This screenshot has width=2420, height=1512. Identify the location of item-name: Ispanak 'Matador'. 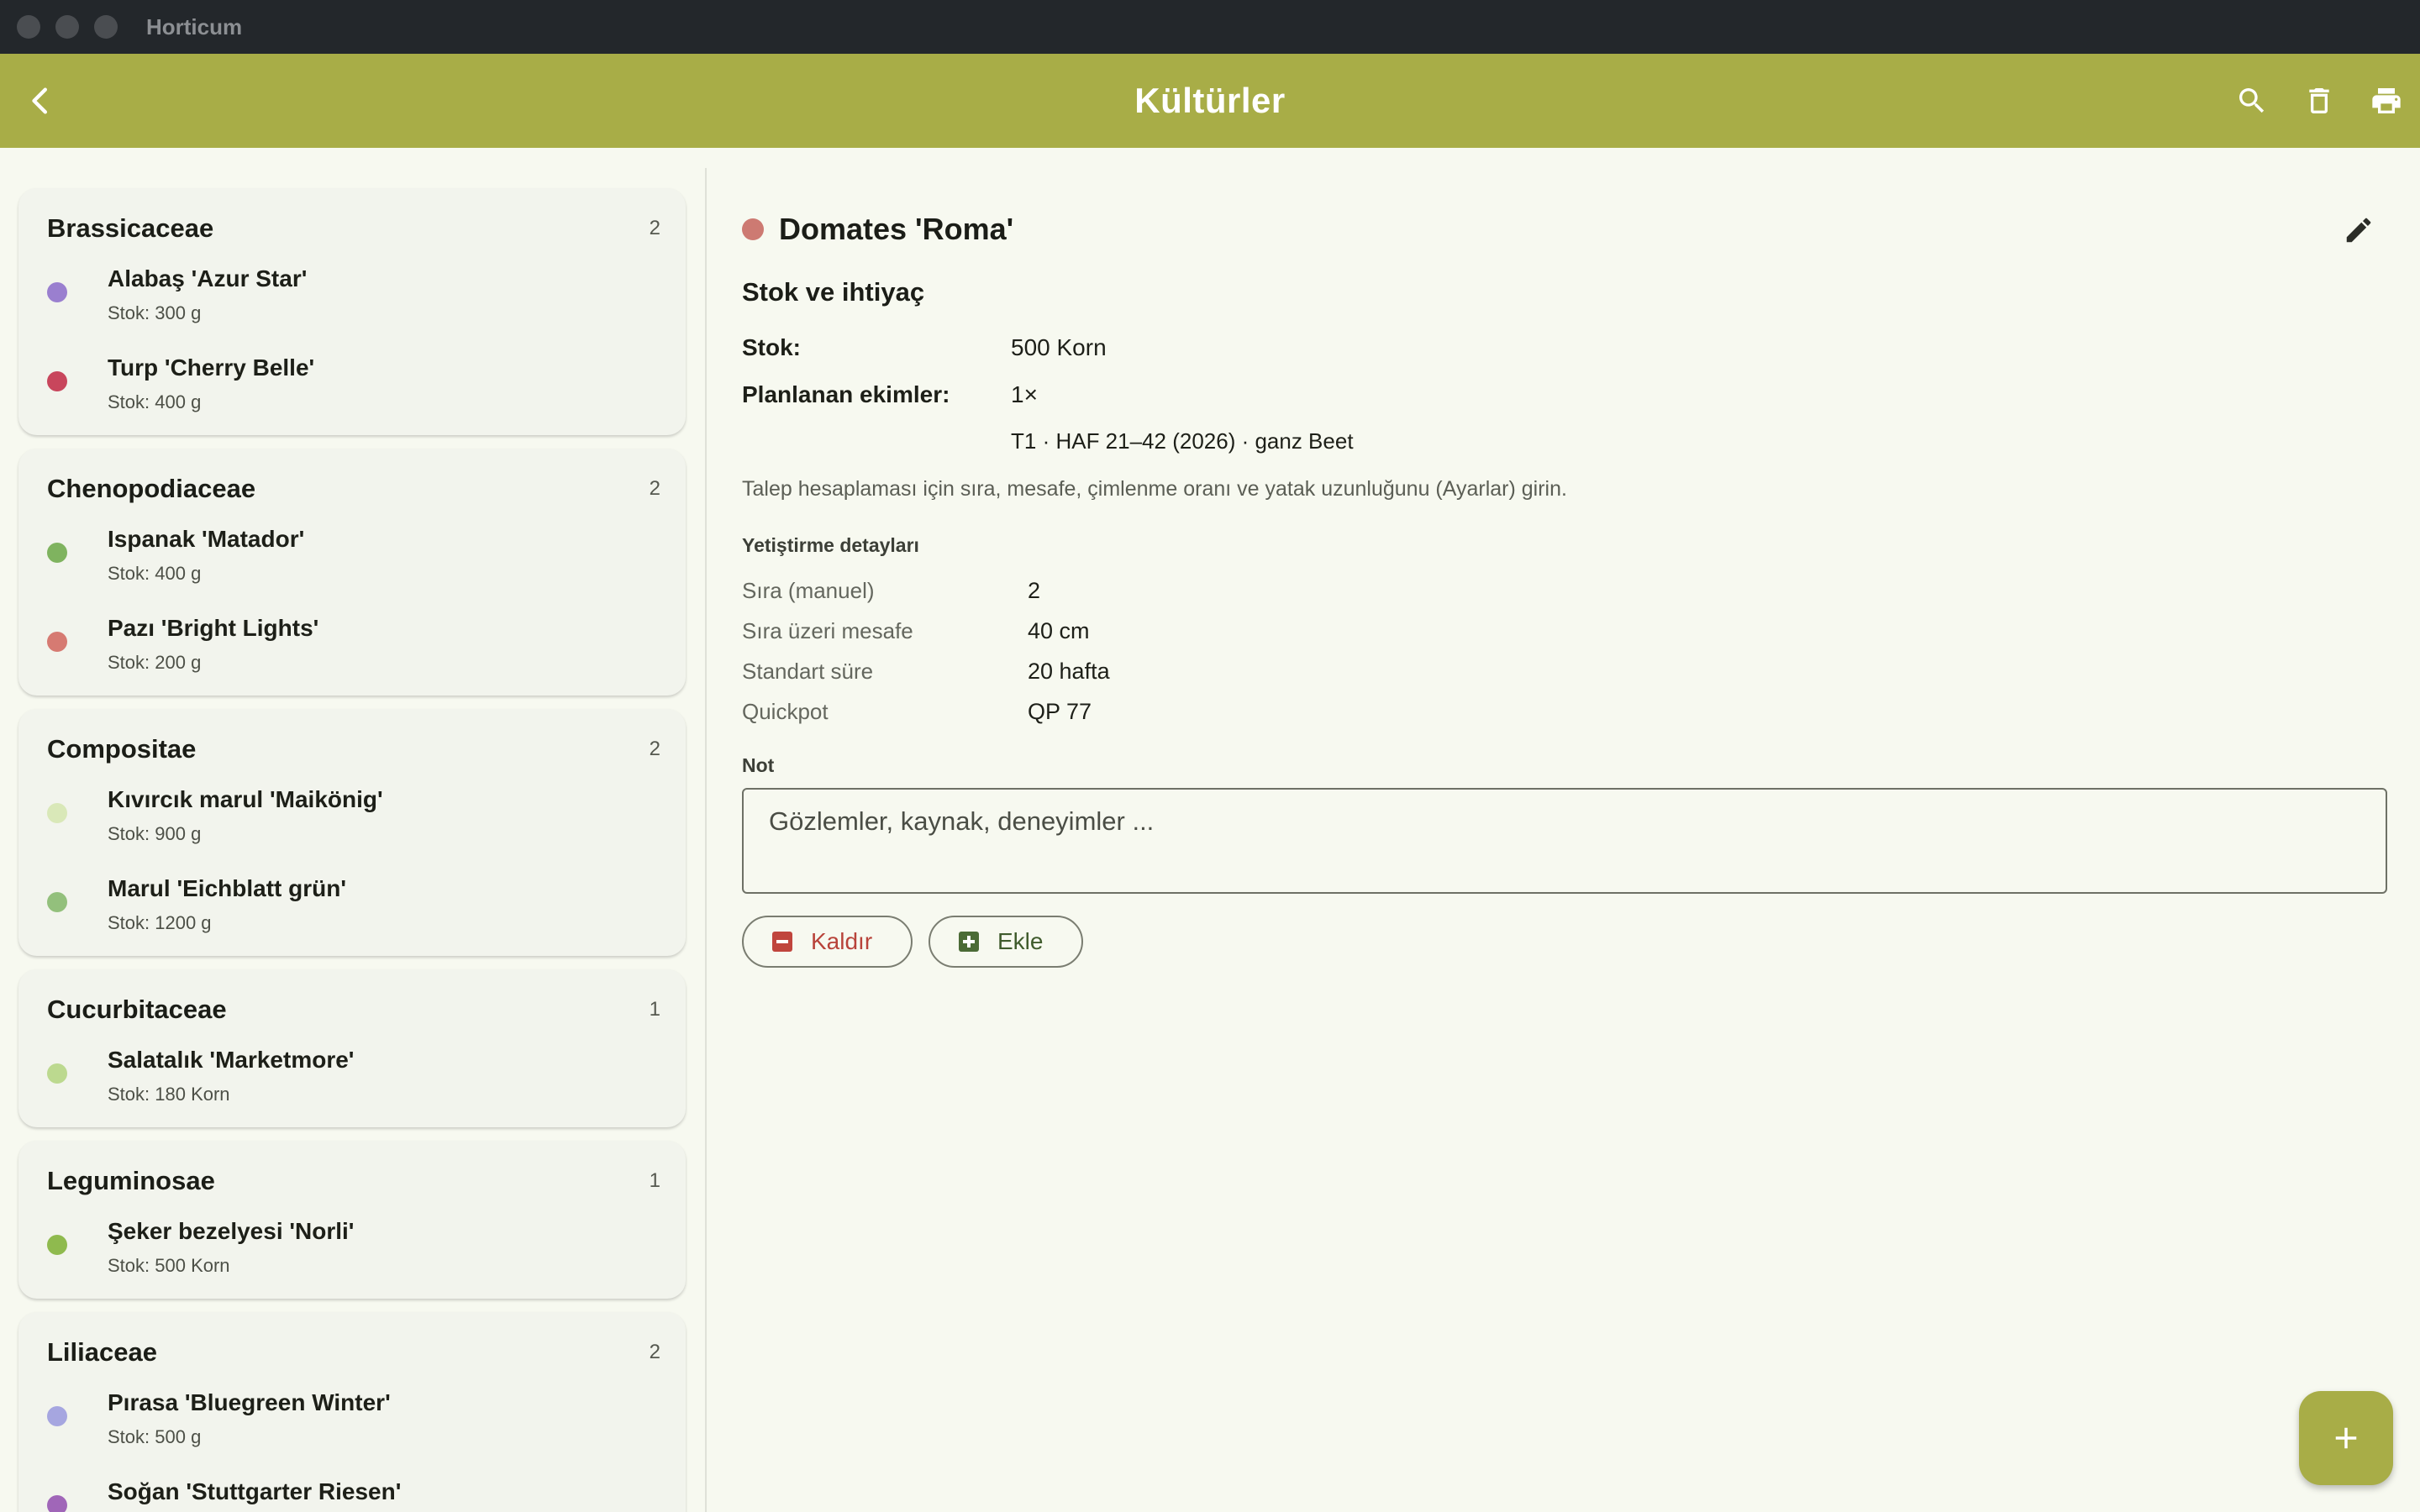
(206, 539).